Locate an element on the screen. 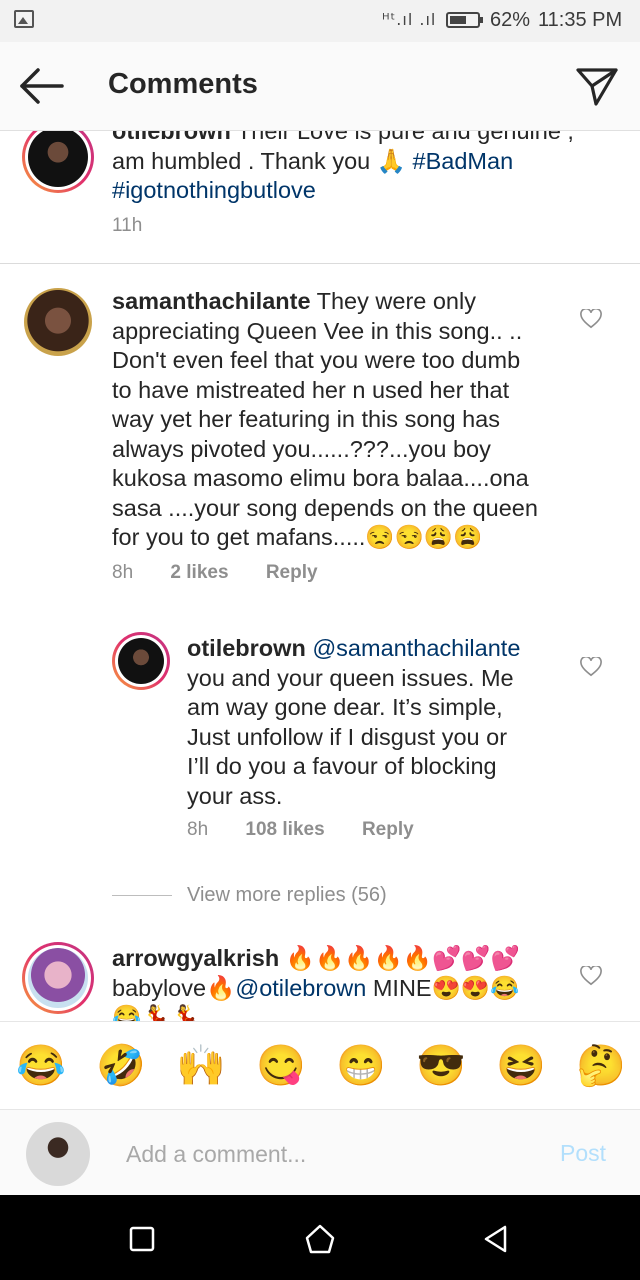  emoji-quick-bar: 😂 🤣 🙌 😋 😁 😎 😆 🤔 is located at coordinates (320, 1065).